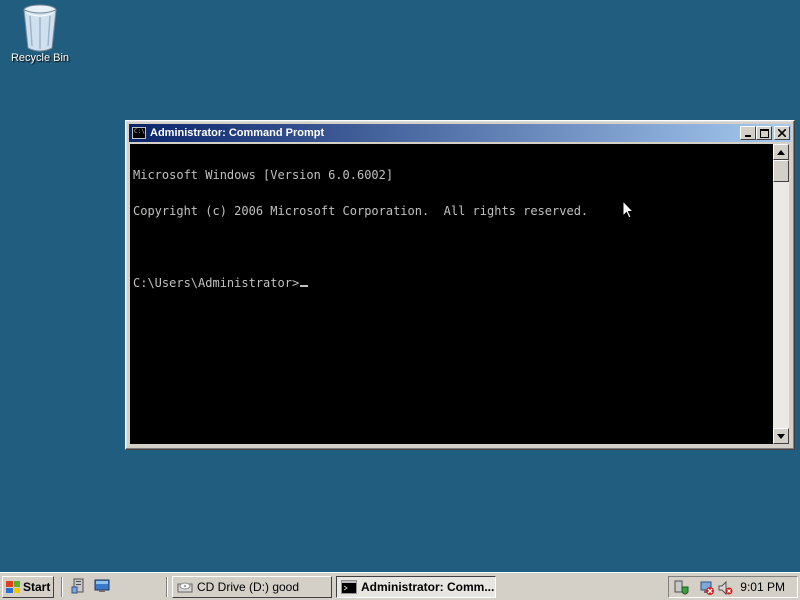 The width and height of the screenshot is (800, 600). What do you see at coordinates (451, 283) in the screenshot?
I see `prompt-line: C:\Users\Administrator>` at bounding box center [451, 283].